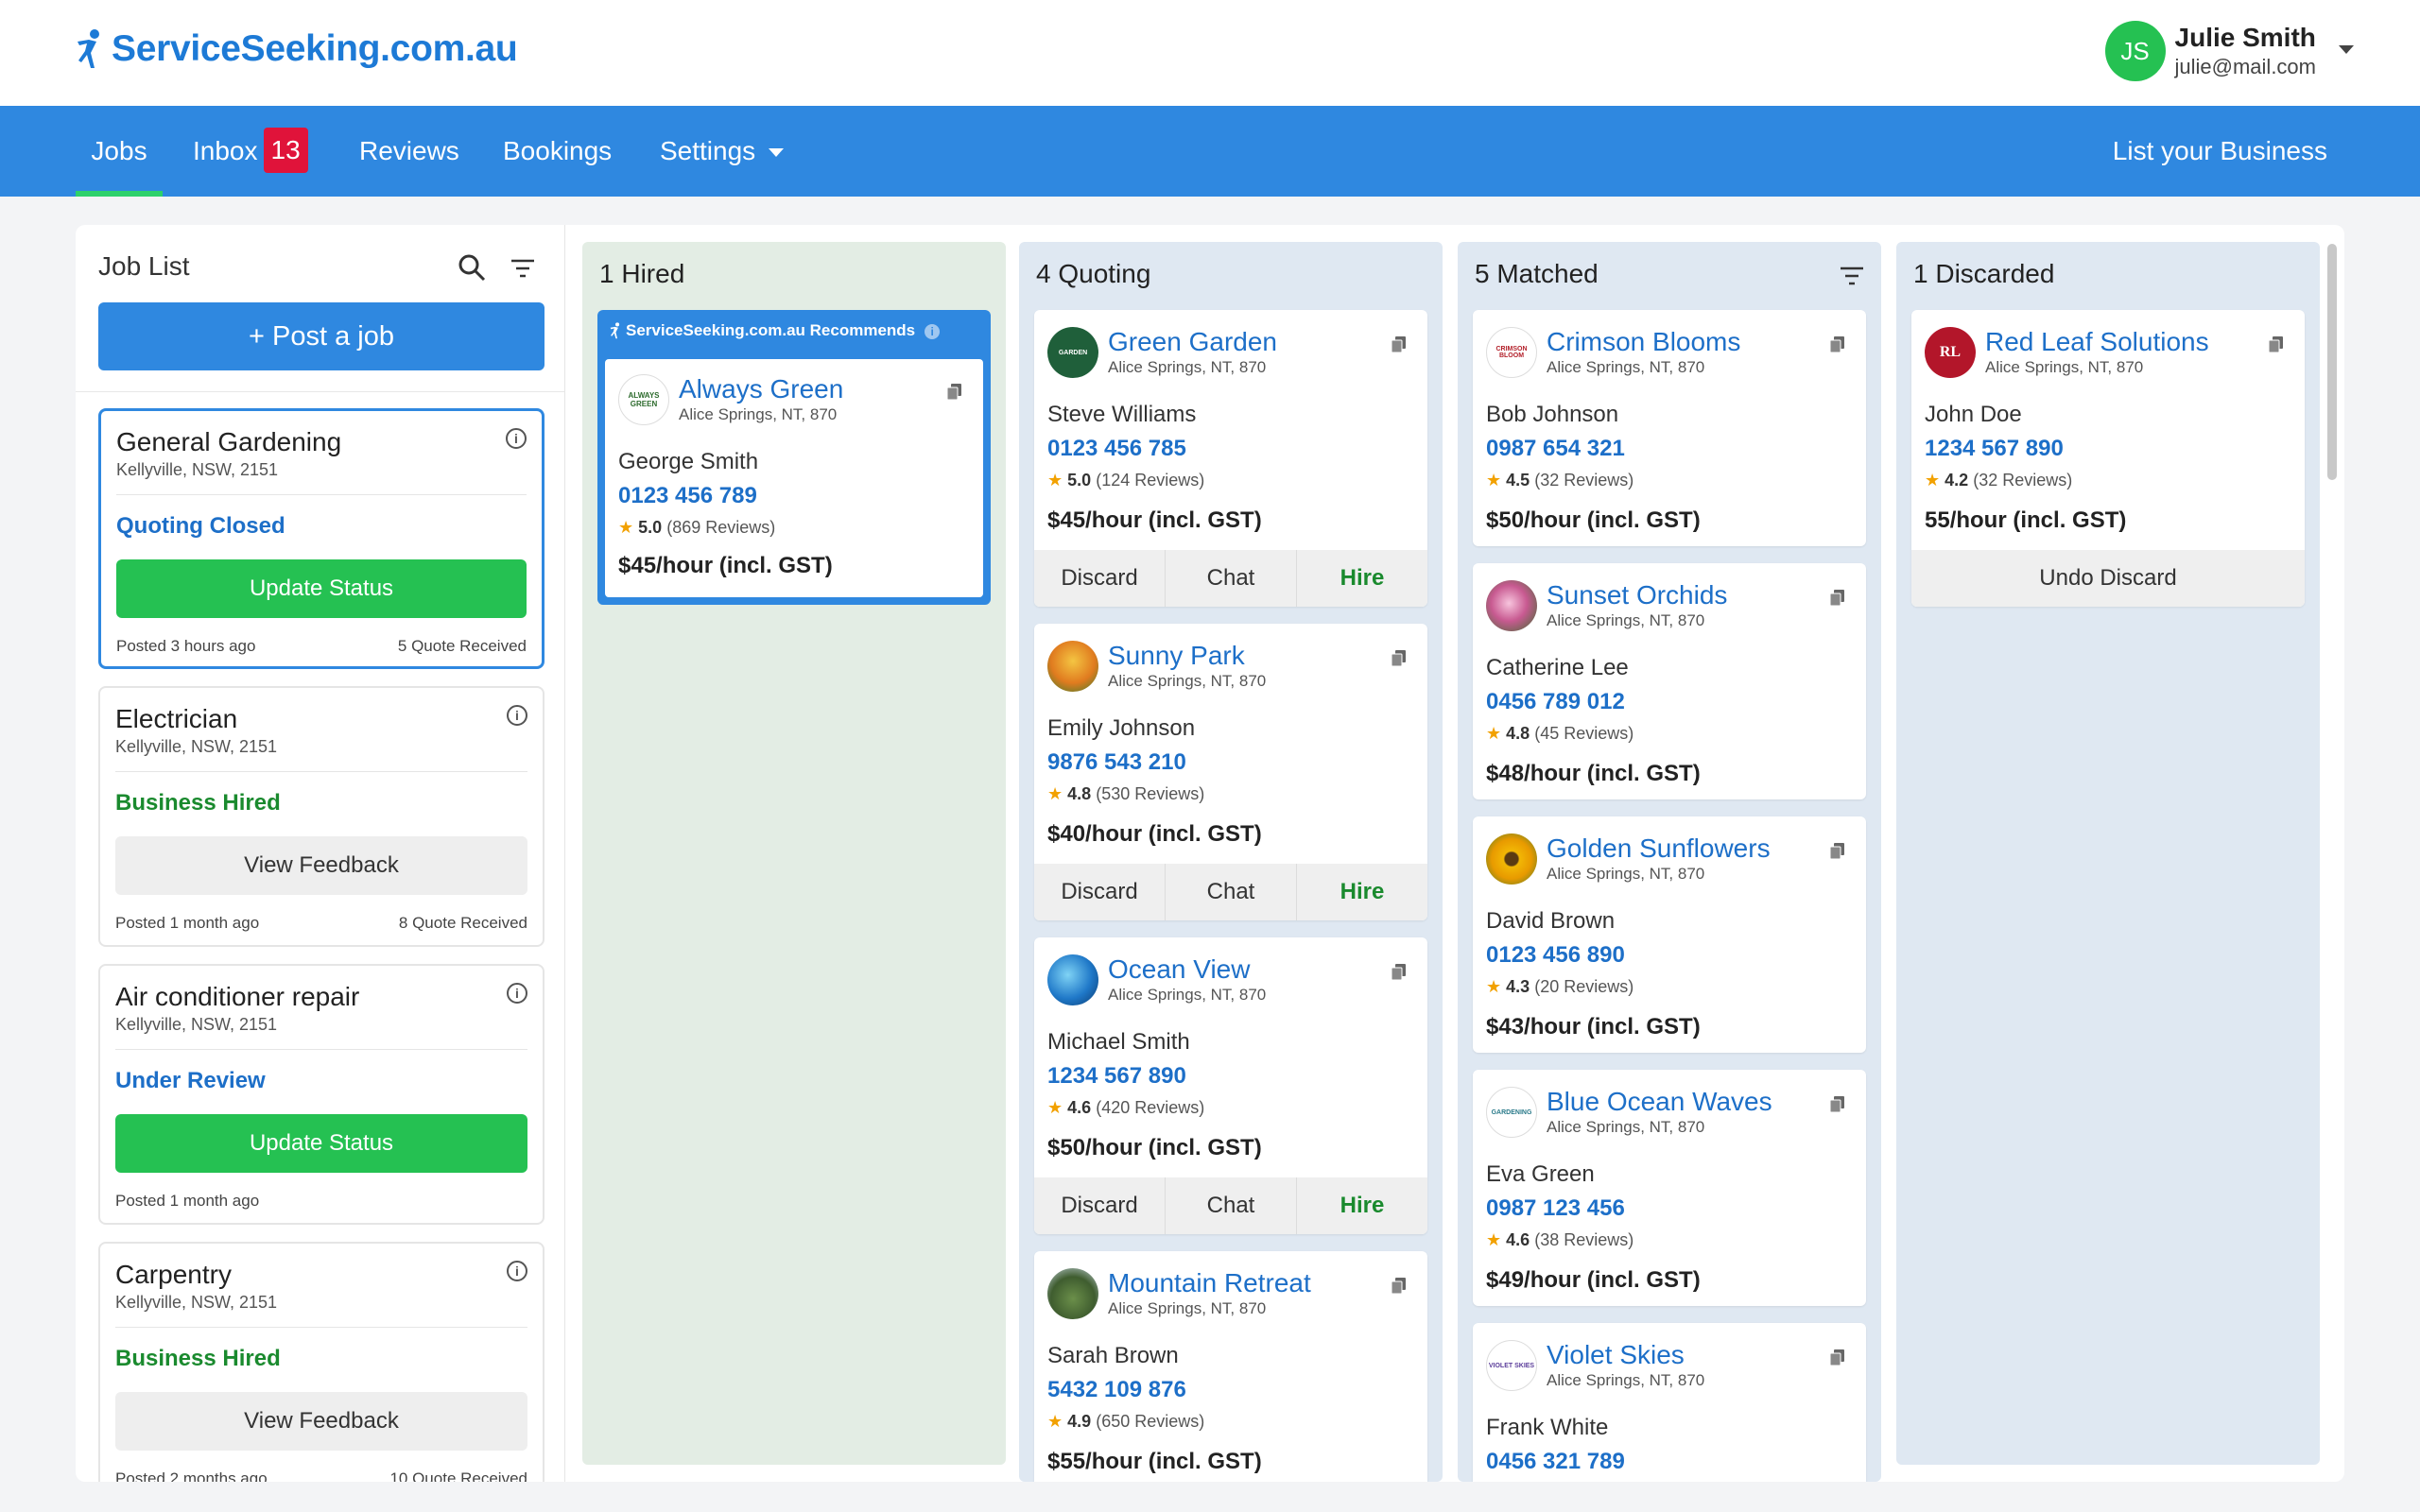  Describe the element at coordinates (229, 441) in the screenshot. I see `job-title: General Gardening` at that location.